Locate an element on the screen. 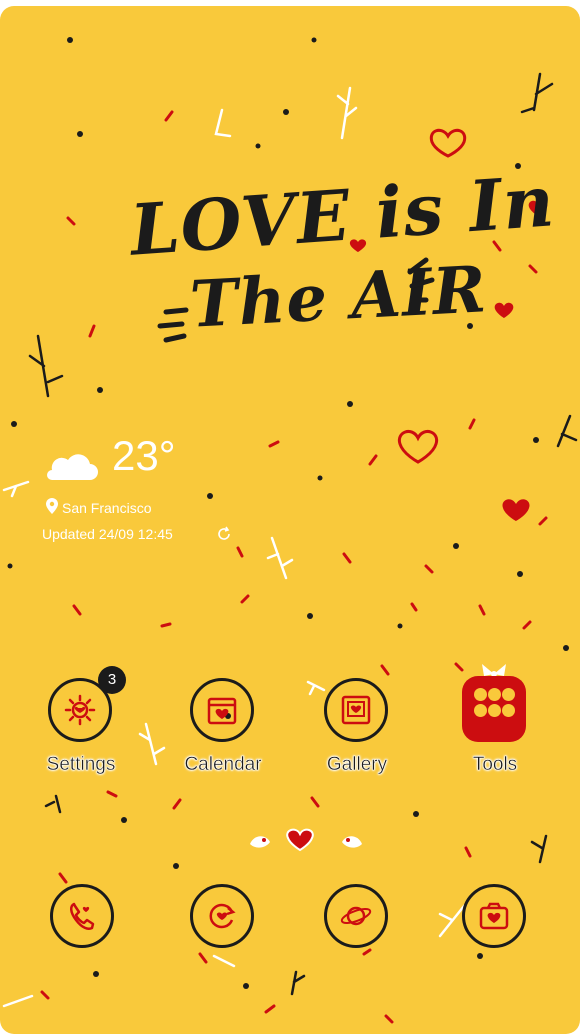 The width and height of the screenshot is (580, 1034). app-label: Tools is located at coordinates (495, 764).